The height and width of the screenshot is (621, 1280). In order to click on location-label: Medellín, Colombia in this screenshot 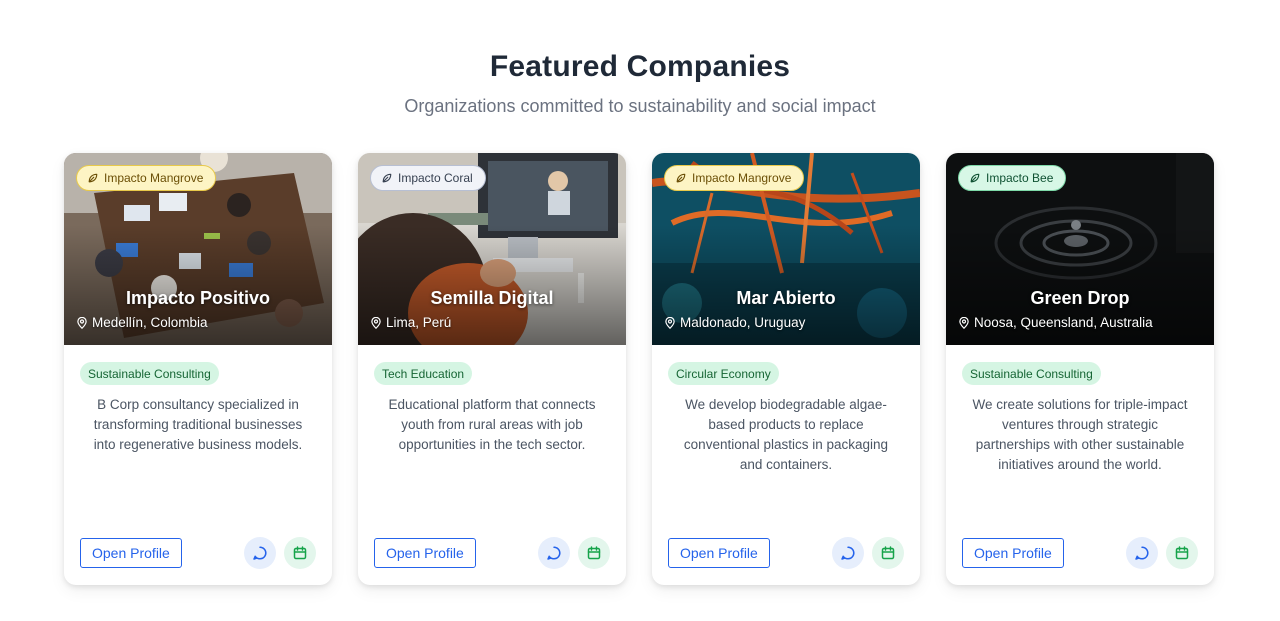, I will do `click(150, 322)`.